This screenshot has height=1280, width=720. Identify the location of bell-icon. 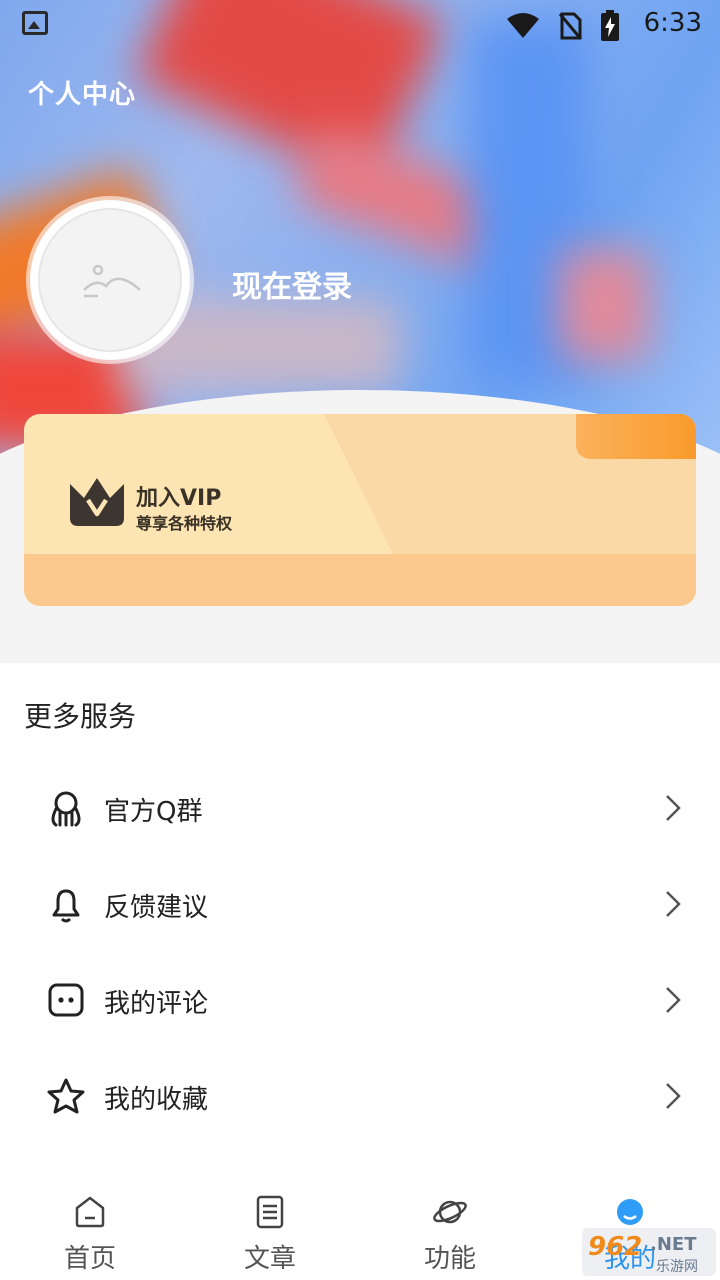
(66, 906).